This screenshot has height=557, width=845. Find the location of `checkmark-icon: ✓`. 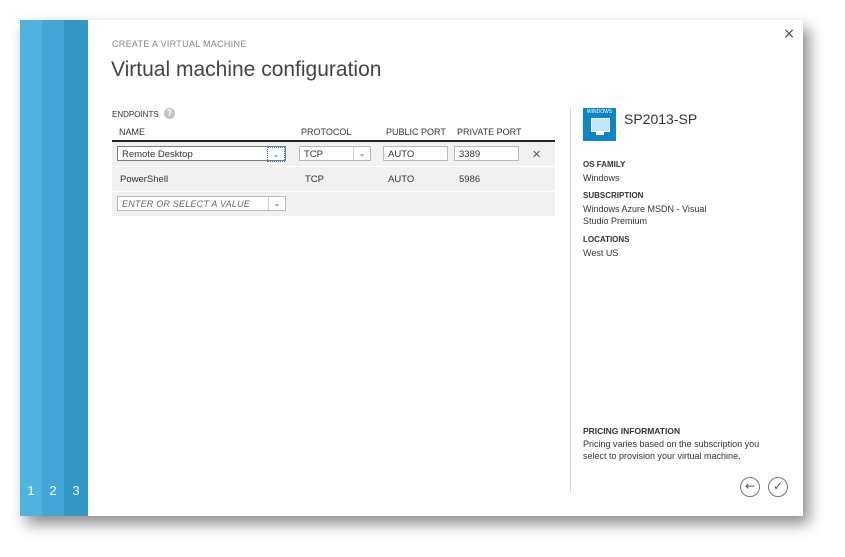

checkmark-icon: ✓ is located at coordinates (778, 486).